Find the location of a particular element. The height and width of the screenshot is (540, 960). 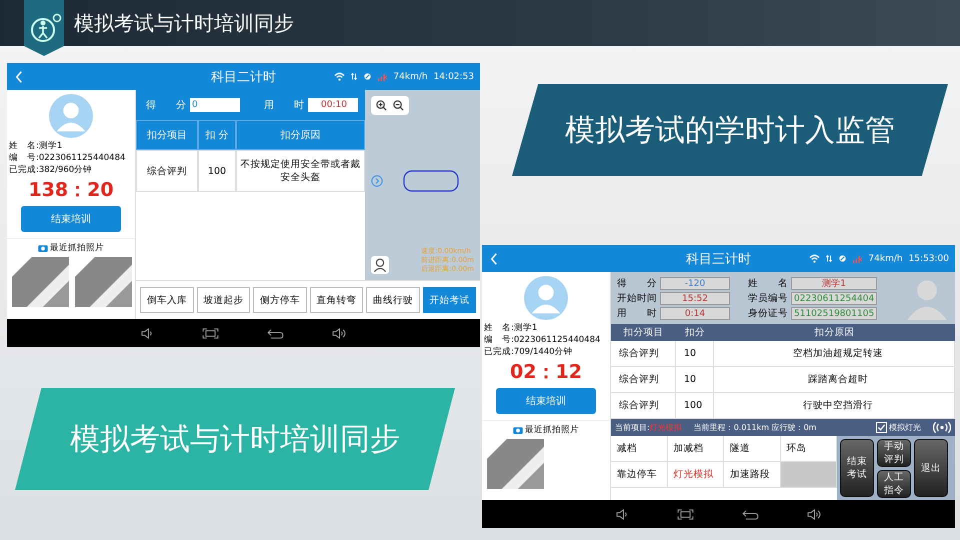

vehicle-outline-drawing is located at coordinates (431, 181).